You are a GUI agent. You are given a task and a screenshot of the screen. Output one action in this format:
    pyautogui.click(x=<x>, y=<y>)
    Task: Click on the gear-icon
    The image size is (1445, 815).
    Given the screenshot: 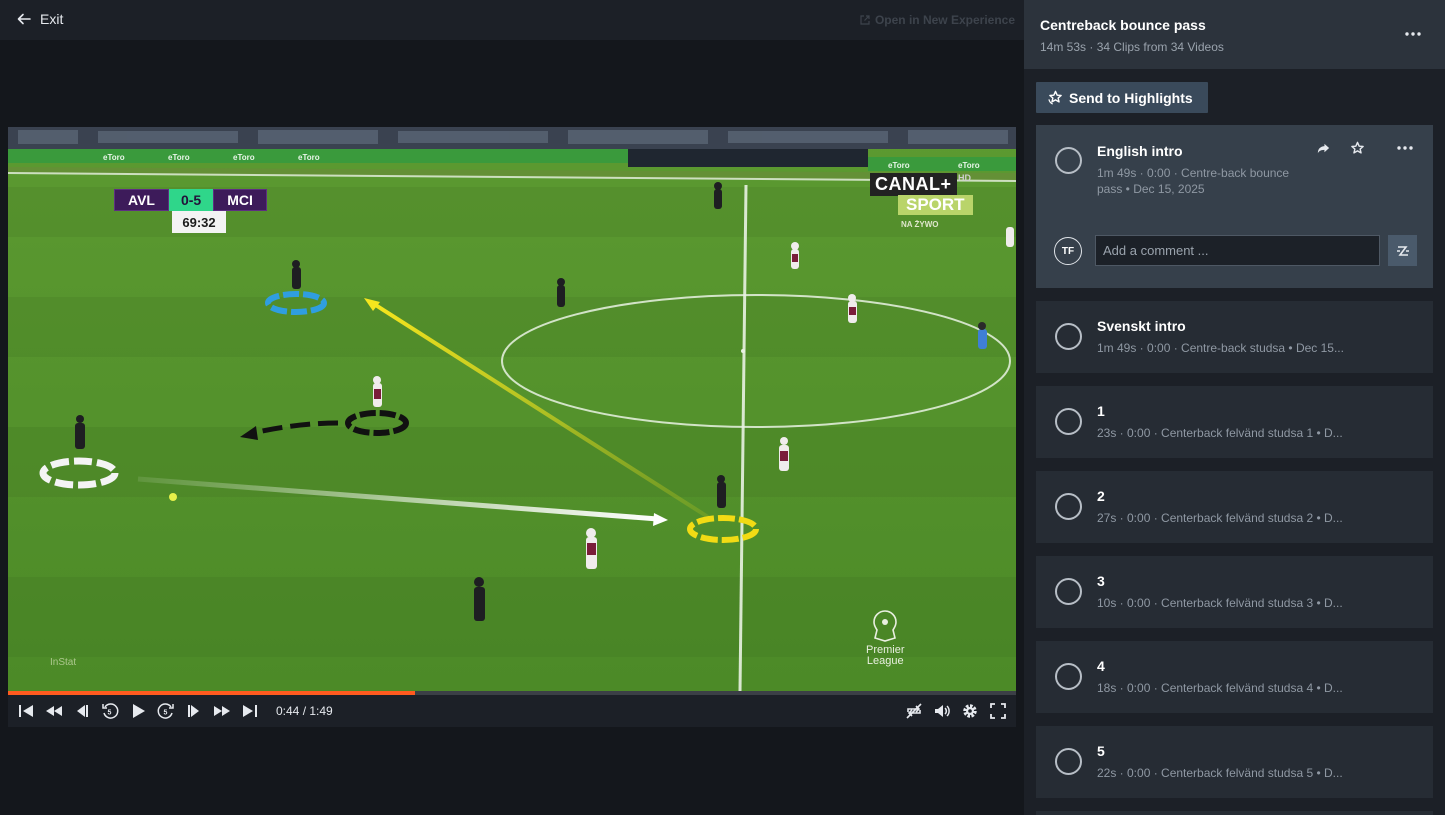 What is the action you would take?
    pyautogui.click(x=970, y=711)
    